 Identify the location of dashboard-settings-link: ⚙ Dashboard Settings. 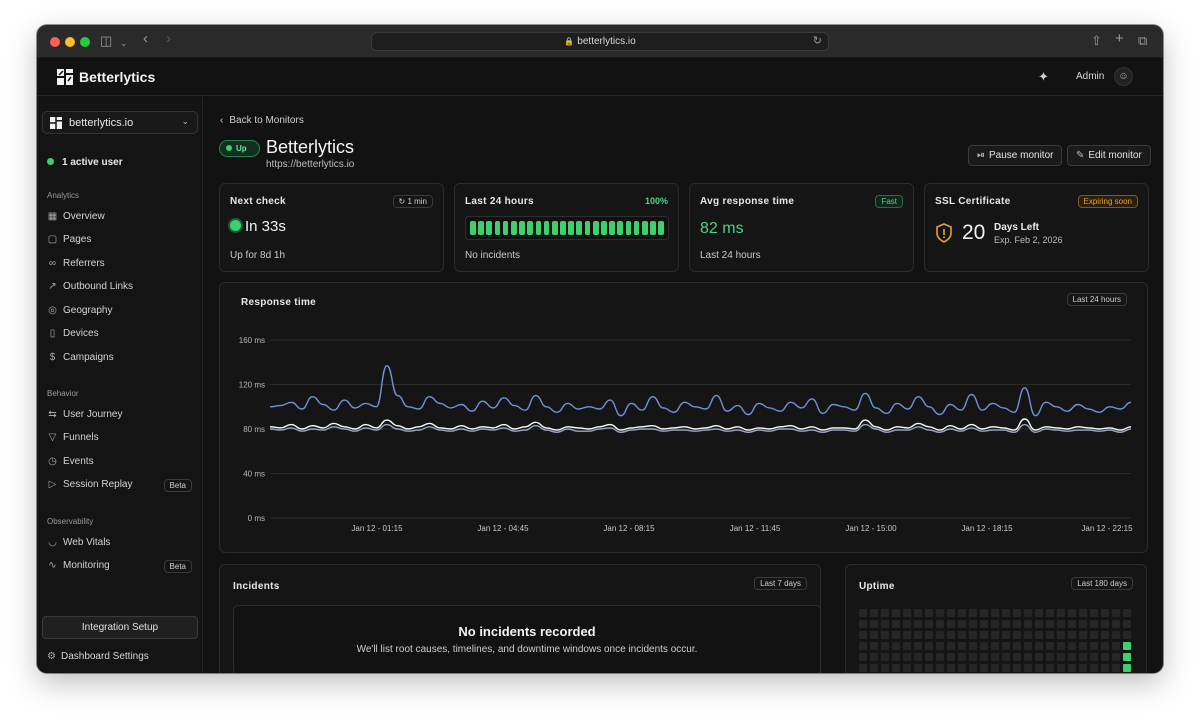
(98, 656).